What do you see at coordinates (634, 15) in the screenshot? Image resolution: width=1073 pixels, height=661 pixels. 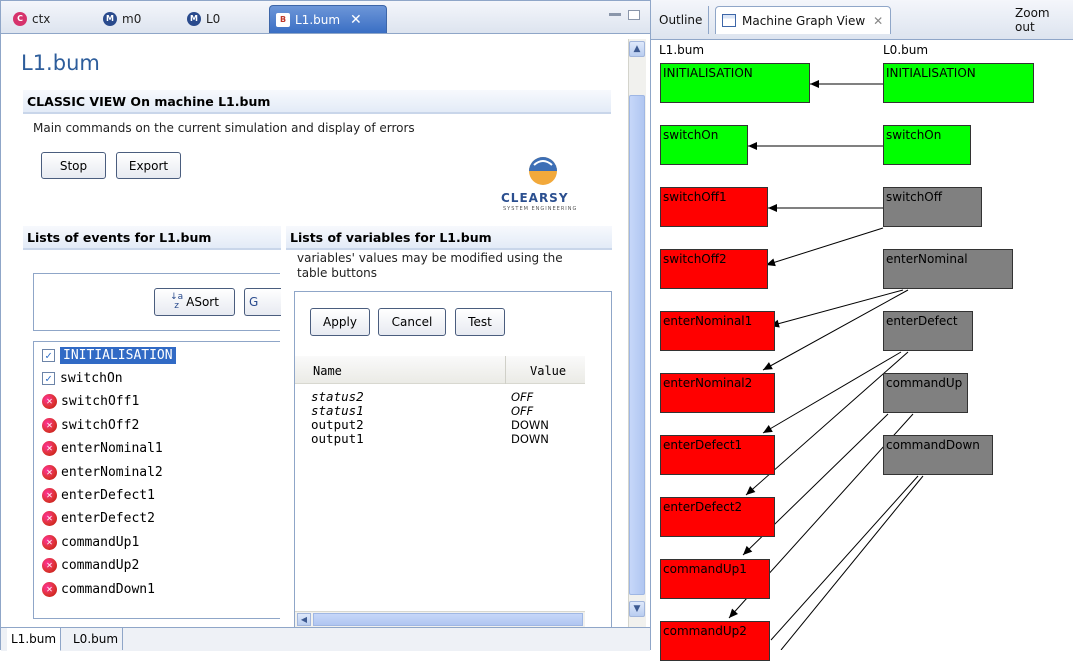 I see `maximize-icon` at bounding box center [634, 15].